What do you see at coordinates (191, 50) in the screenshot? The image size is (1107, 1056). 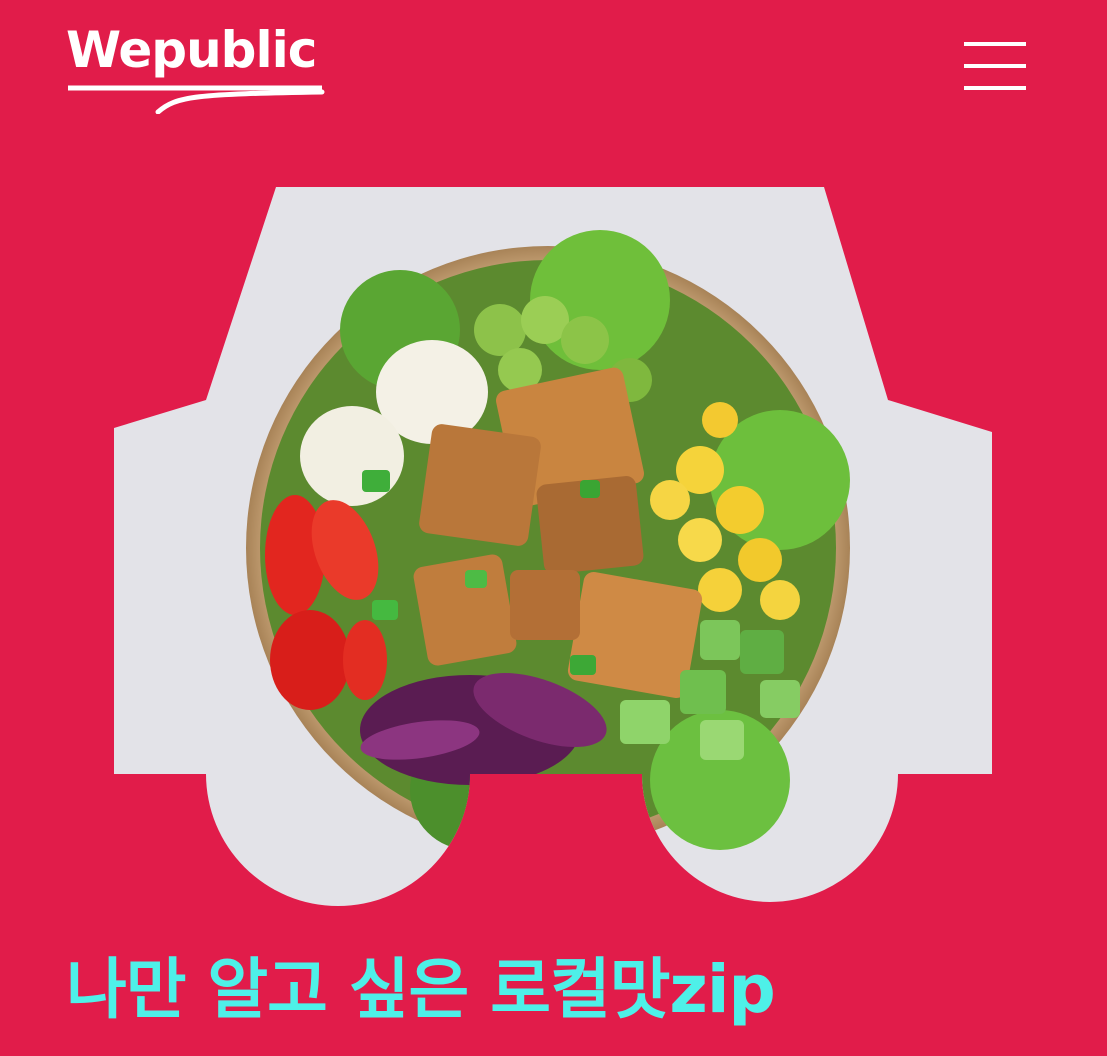 I see `logo-text: Wepublic` at bounding box center [191, 50].